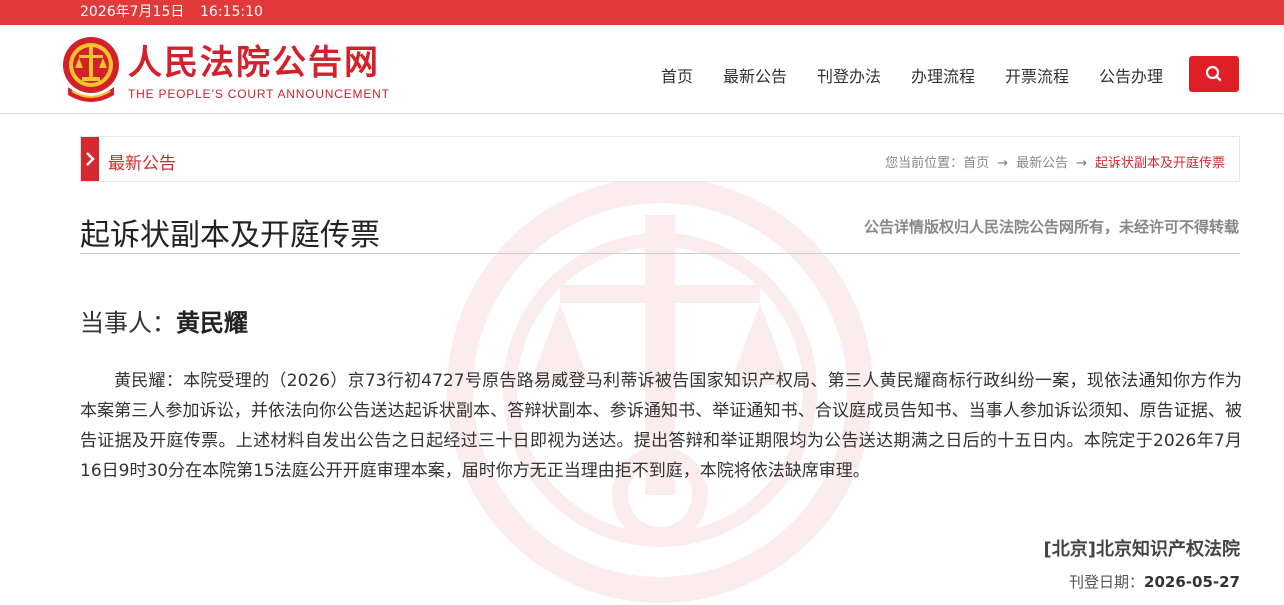  I want to click on breadcrumb-current: 起诉状副本及开庭传票, so click(1159, 163).